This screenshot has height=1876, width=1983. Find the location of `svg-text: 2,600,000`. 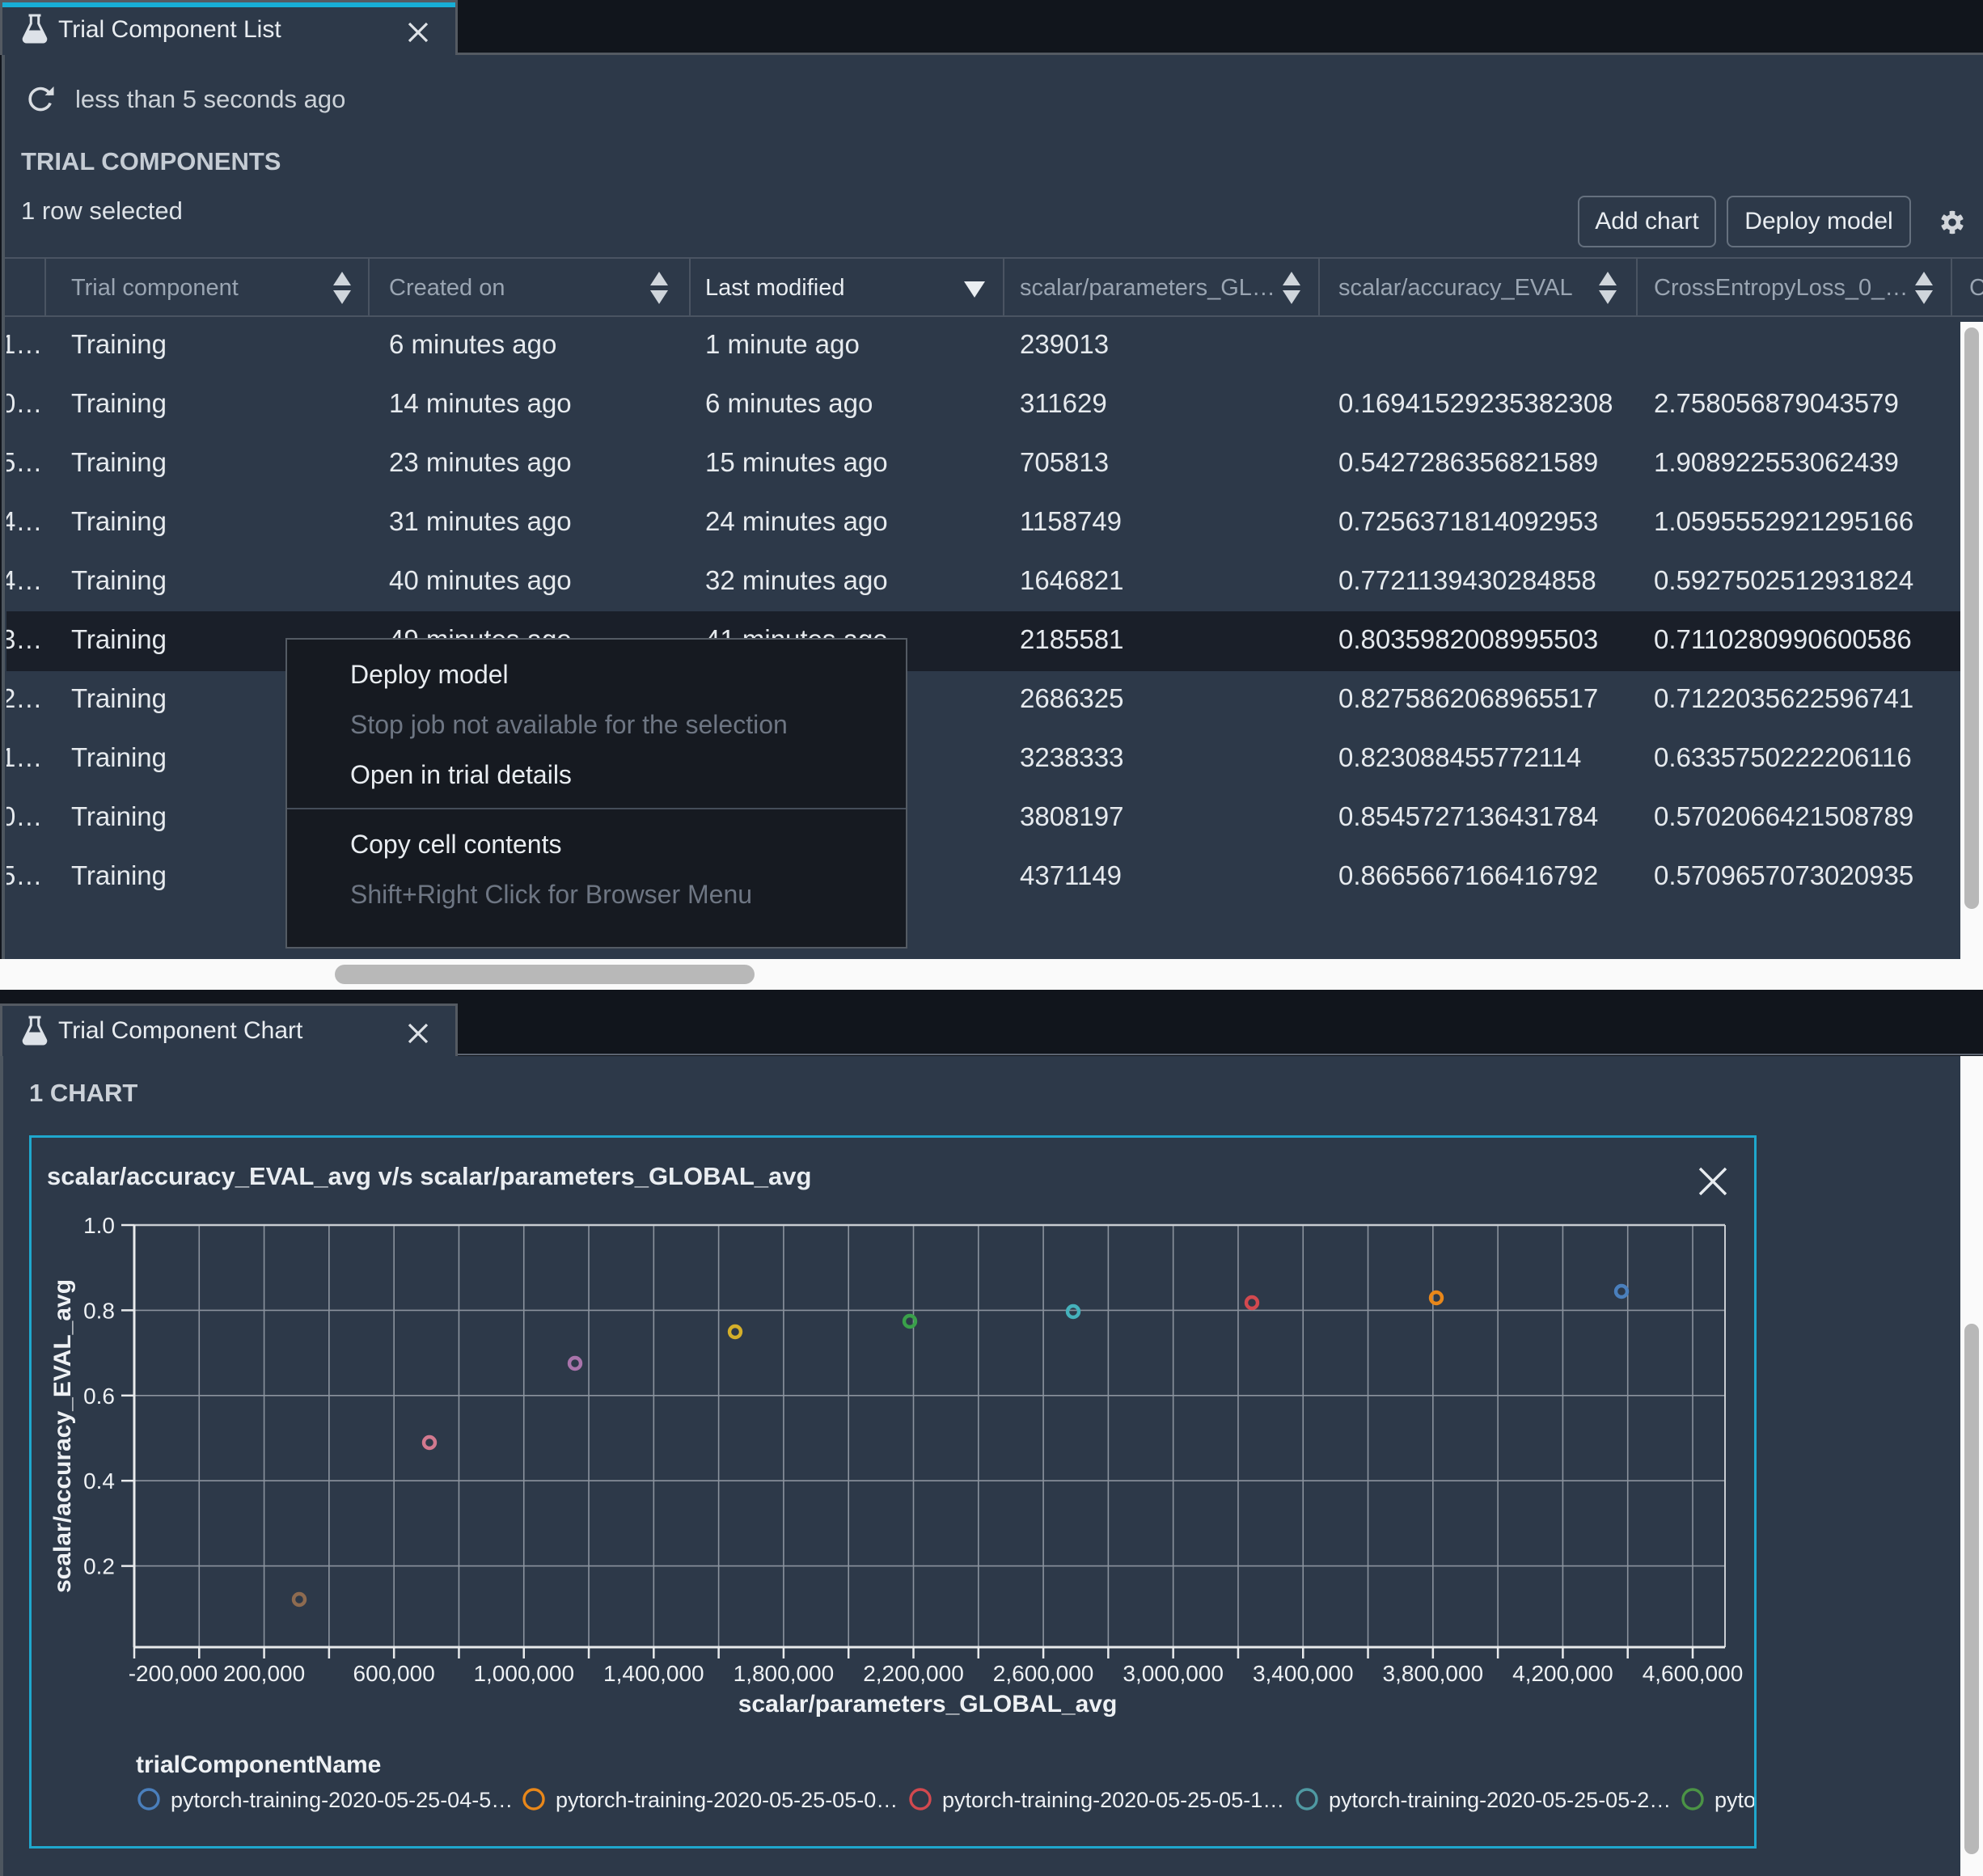

svg-text: 2,600,000 is located at coordinates (1043, 1673).